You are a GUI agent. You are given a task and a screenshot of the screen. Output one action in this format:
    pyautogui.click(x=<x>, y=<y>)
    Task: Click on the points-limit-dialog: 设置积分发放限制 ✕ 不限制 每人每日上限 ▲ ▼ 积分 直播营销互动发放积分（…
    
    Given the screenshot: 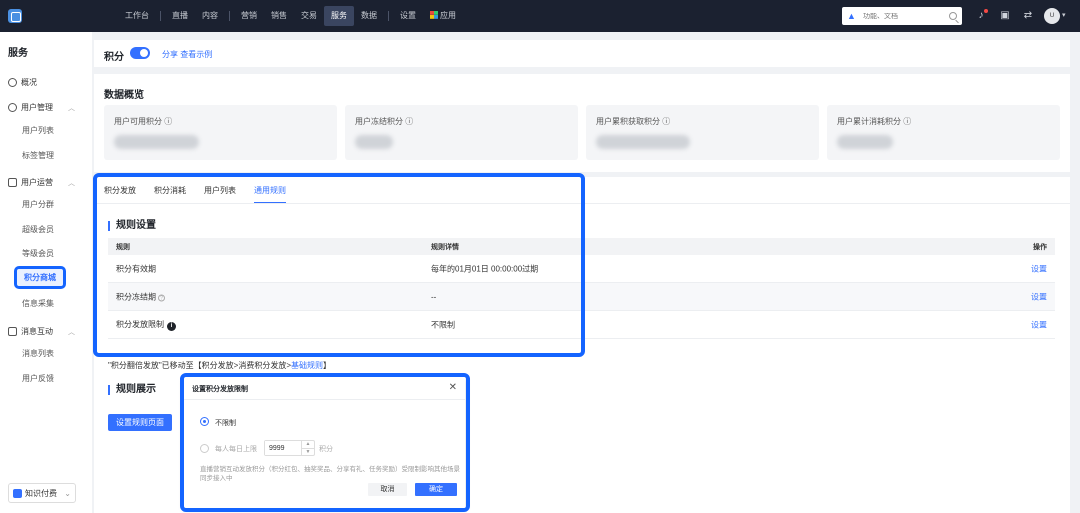 What is the action you would take?
    pyautogui.click(x=324, y=442)
    